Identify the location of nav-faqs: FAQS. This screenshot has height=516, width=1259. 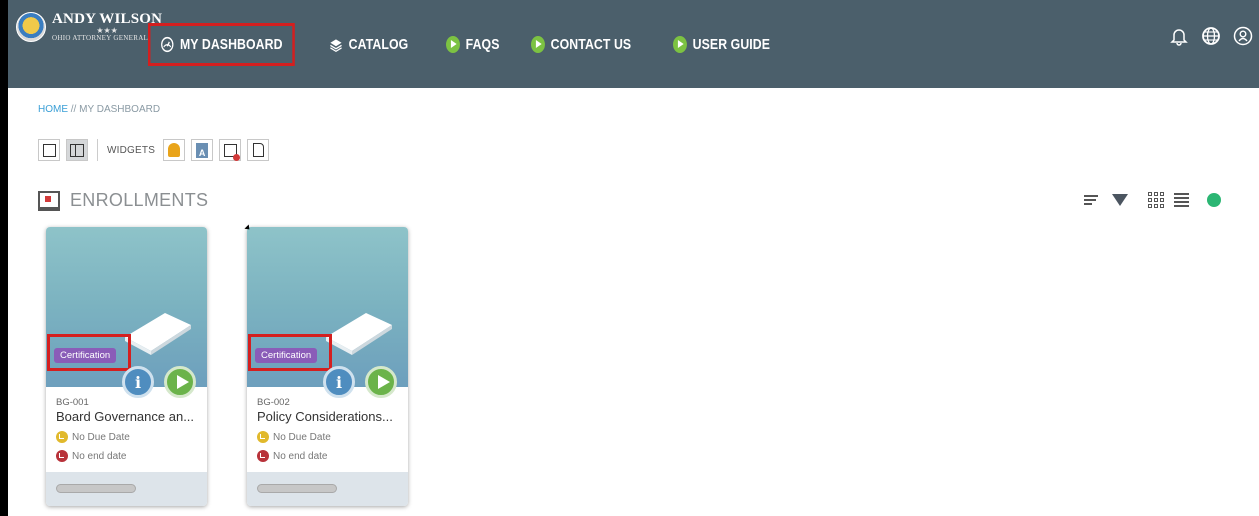
(472, 44).